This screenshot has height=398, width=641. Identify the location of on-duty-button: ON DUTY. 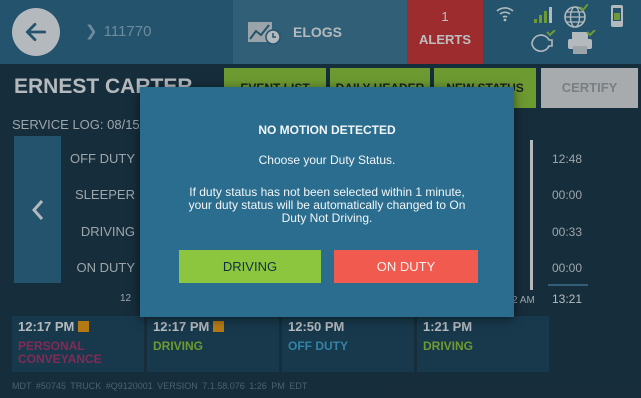
(406, 266).